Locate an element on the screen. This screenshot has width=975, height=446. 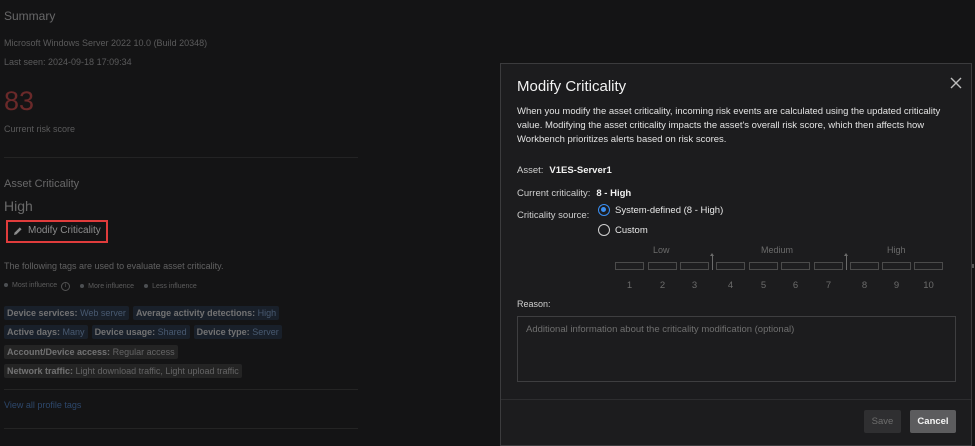
scale-number: 2 is located at coordinates (662, 285).